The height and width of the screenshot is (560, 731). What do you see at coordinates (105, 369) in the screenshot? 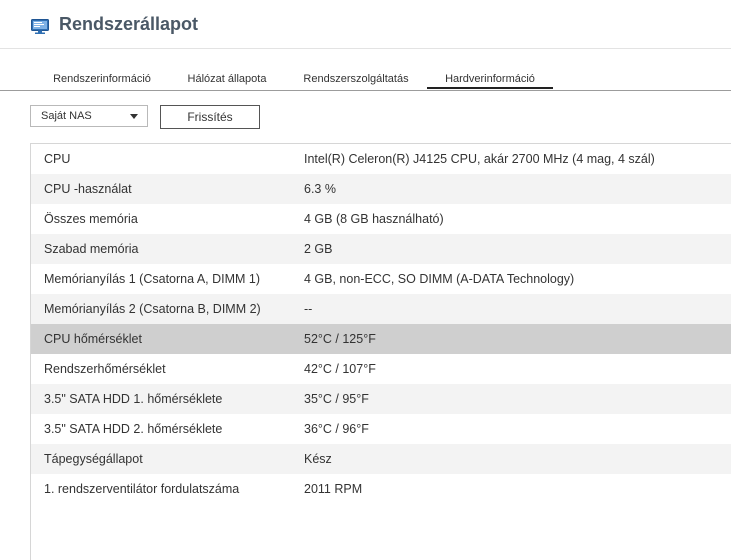
I see `row-label: Rendszerhőmérséklet` at bounding box center [105, 369].